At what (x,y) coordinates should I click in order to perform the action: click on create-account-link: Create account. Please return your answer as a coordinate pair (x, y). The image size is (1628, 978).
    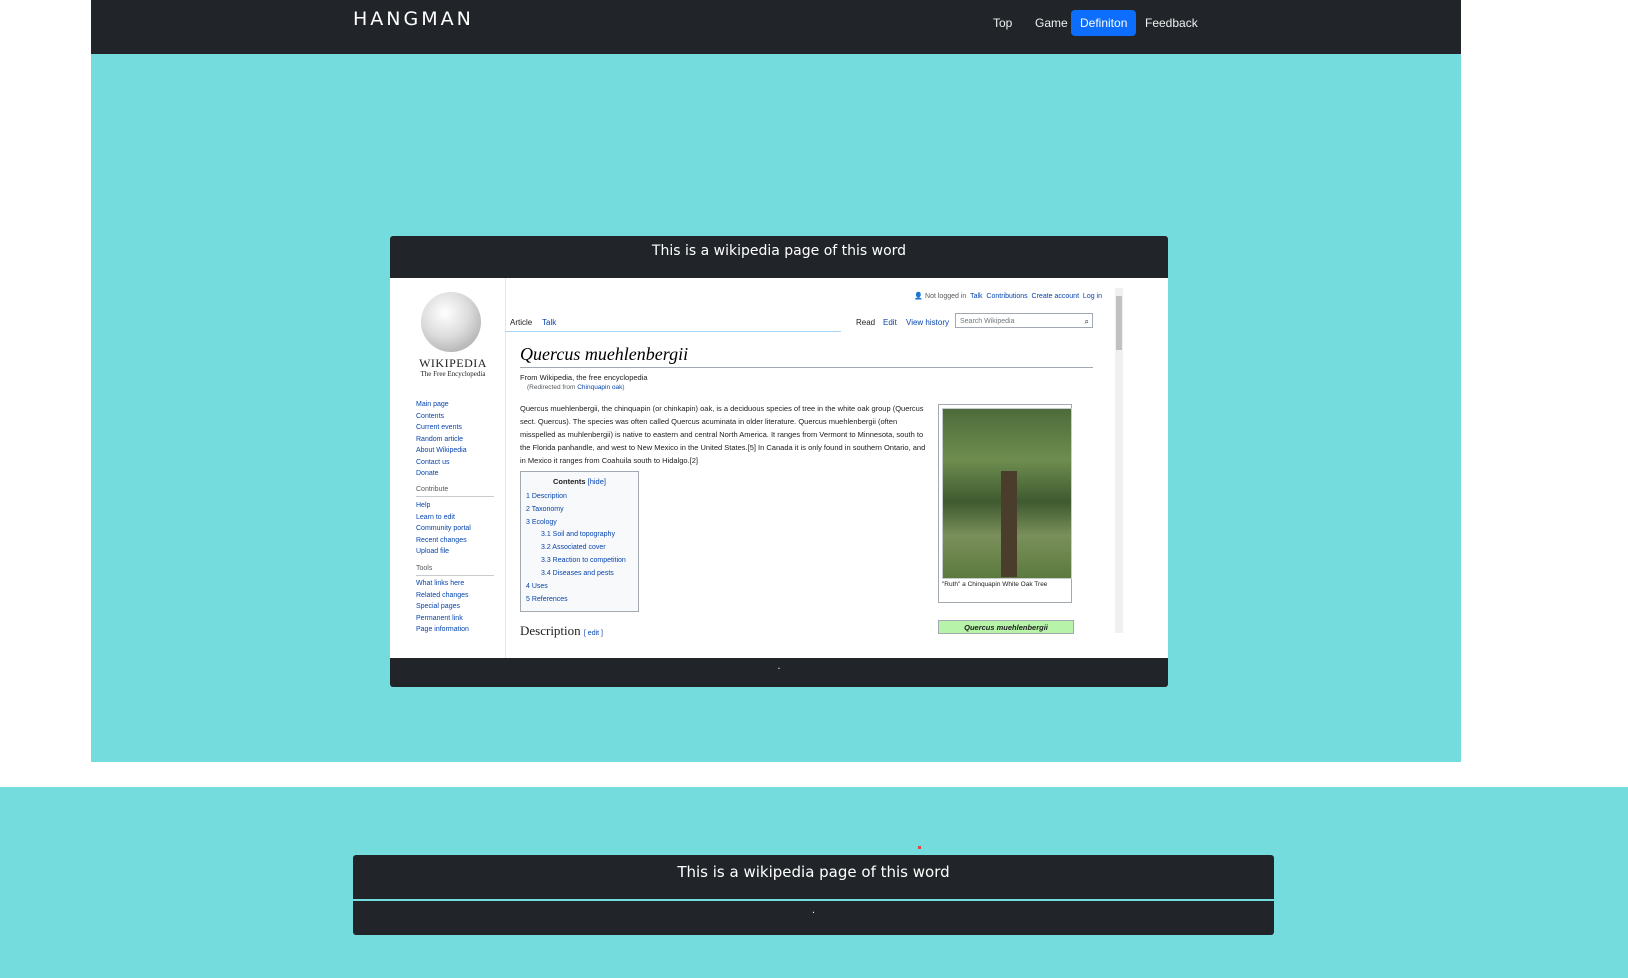
    Looking at the image, I should click on (1055, 296).